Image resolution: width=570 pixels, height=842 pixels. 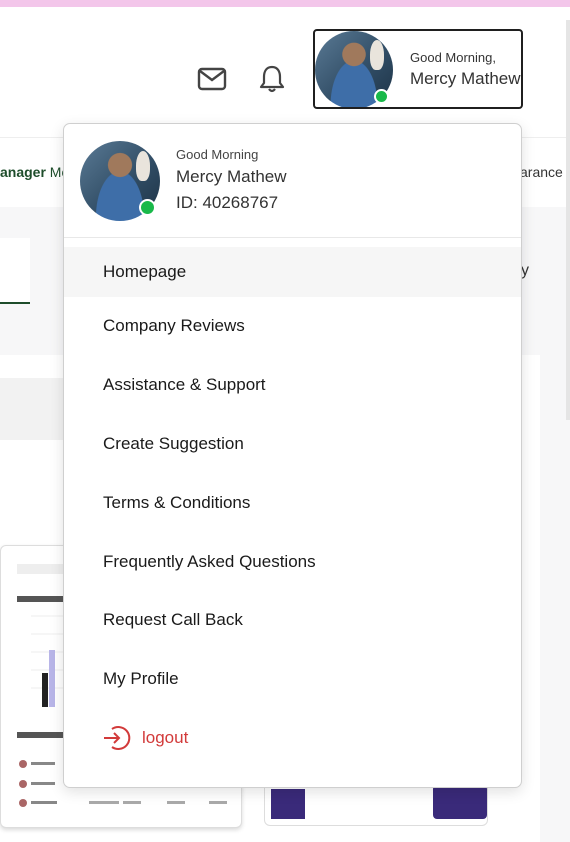 I want to click on top-strip, so click(x=285, y=3).